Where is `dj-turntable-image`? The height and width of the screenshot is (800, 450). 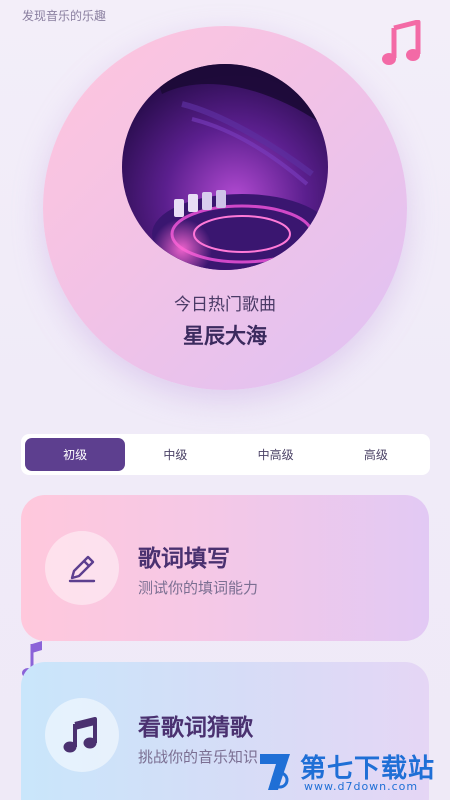 dj-turntable-image is located at coordinates (240, 167).